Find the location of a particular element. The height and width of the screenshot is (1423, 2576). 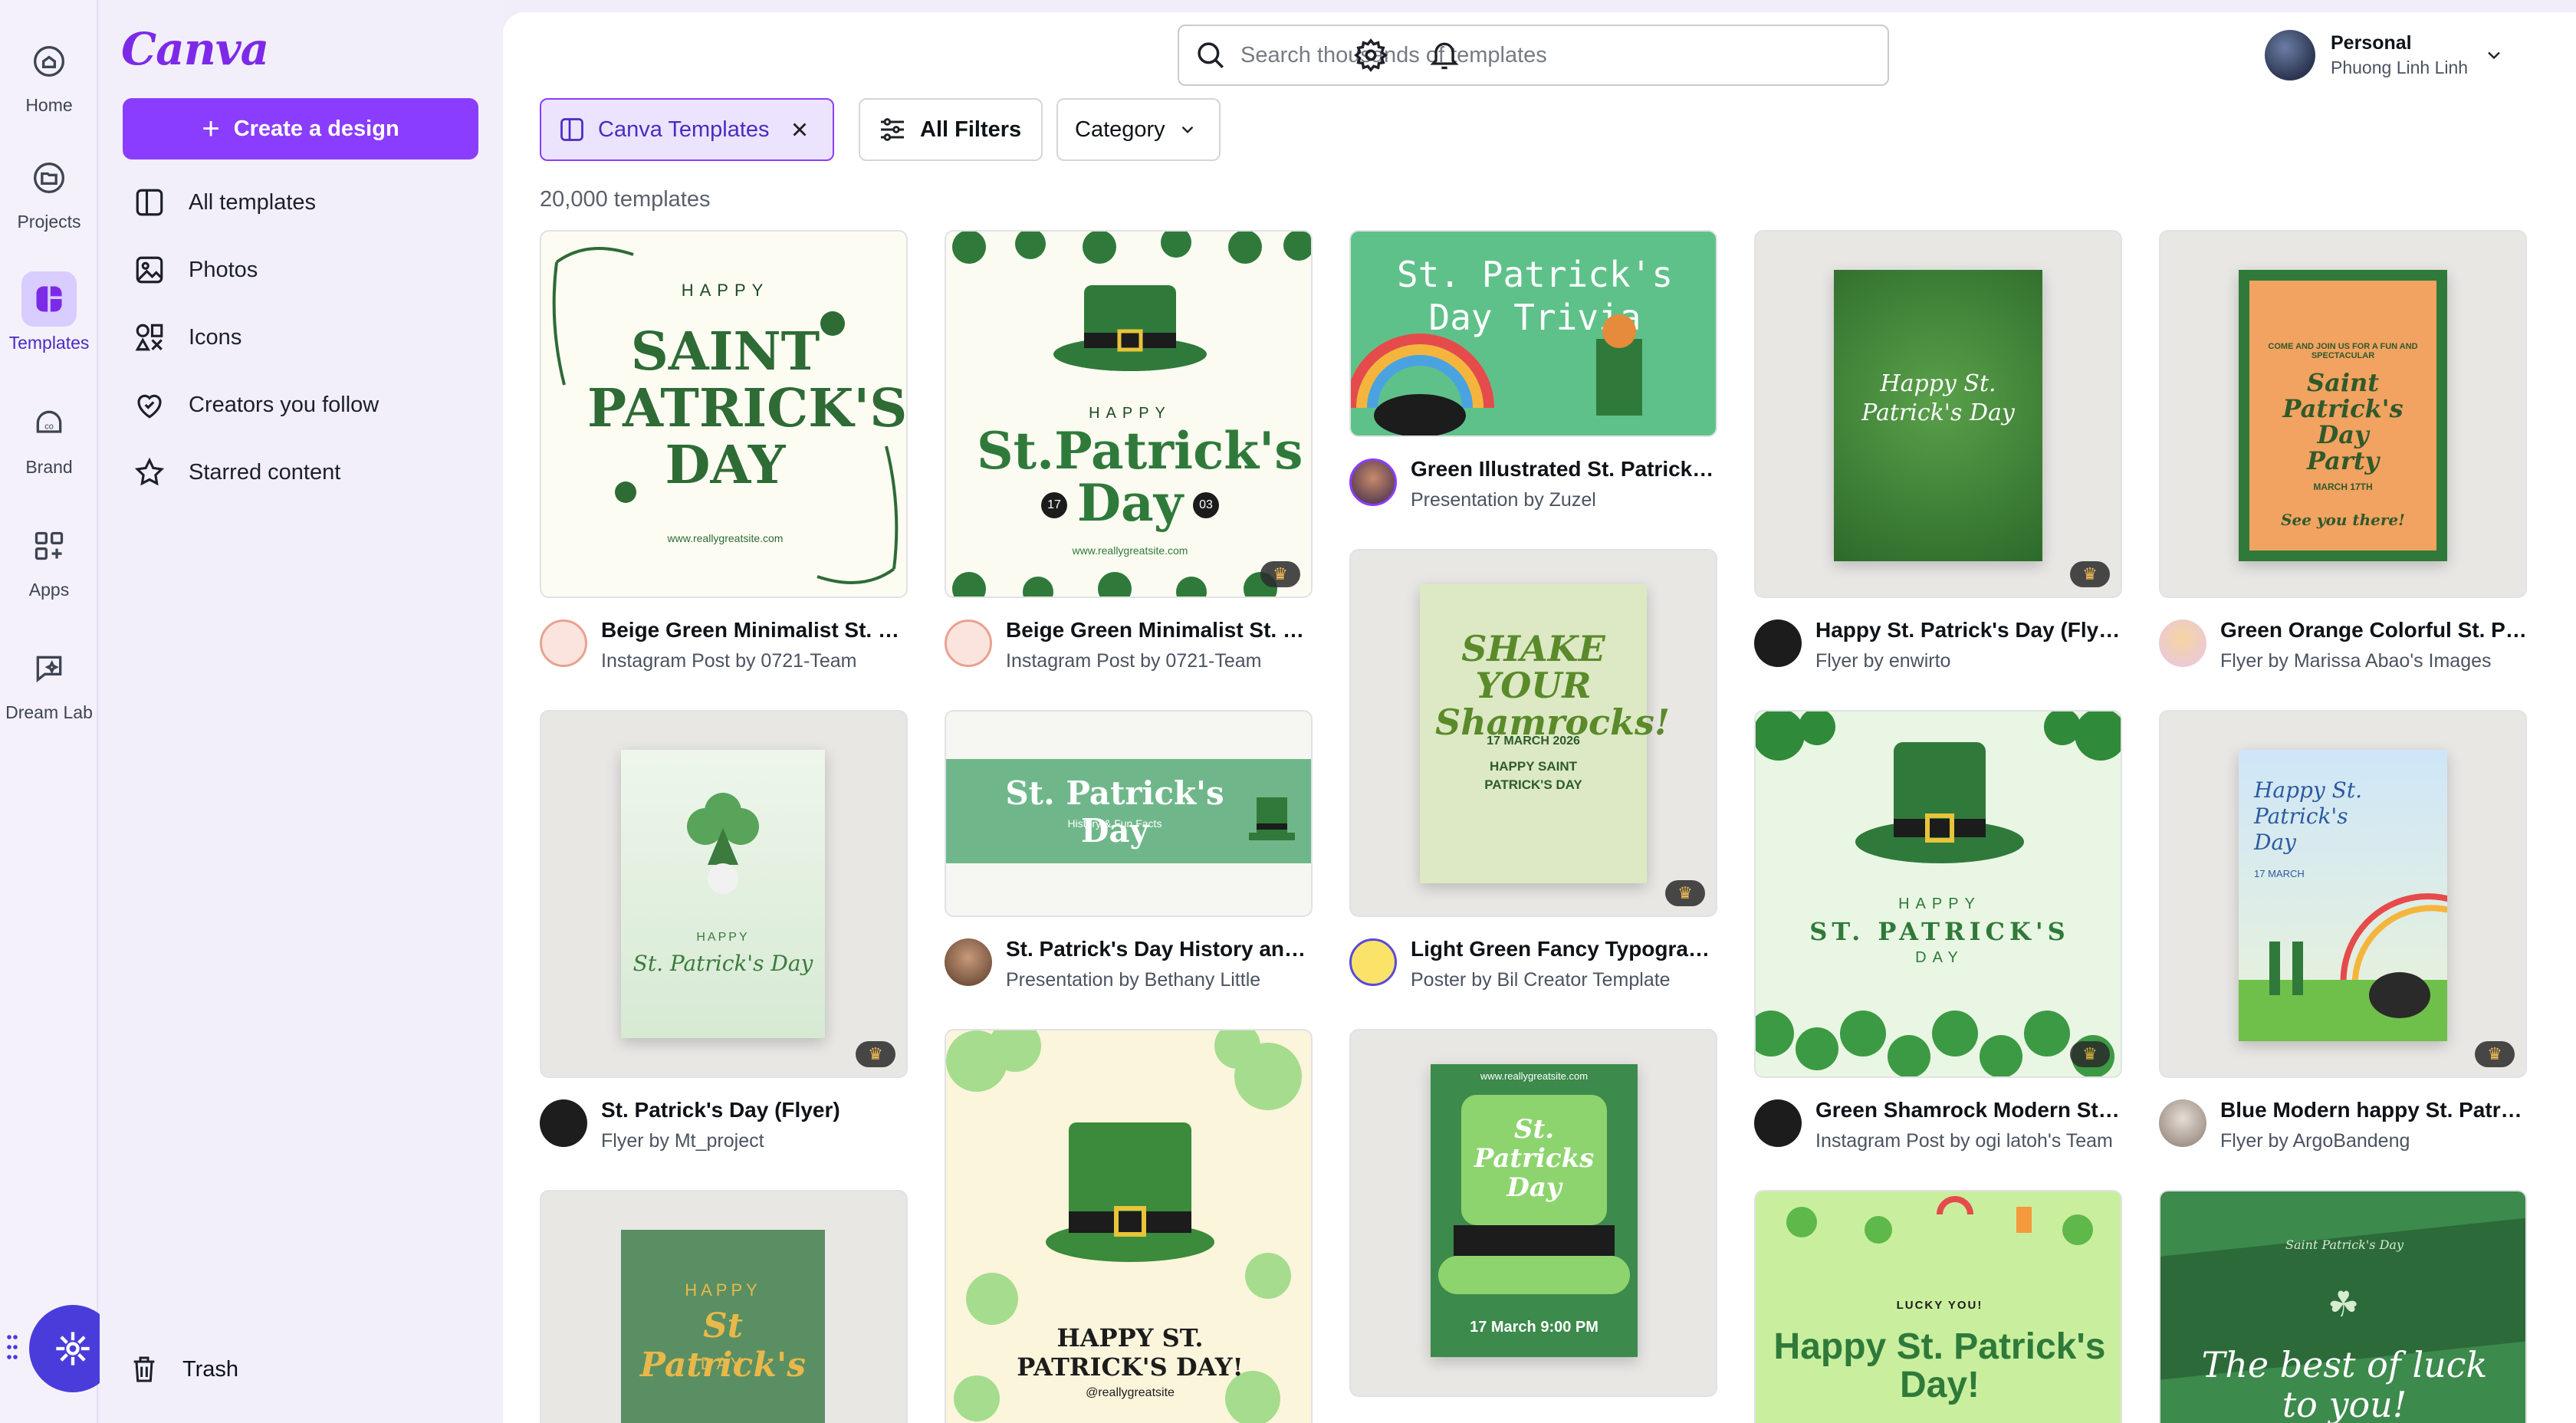

shamrock-hat-illustration is located at coordinates (1939, 894).